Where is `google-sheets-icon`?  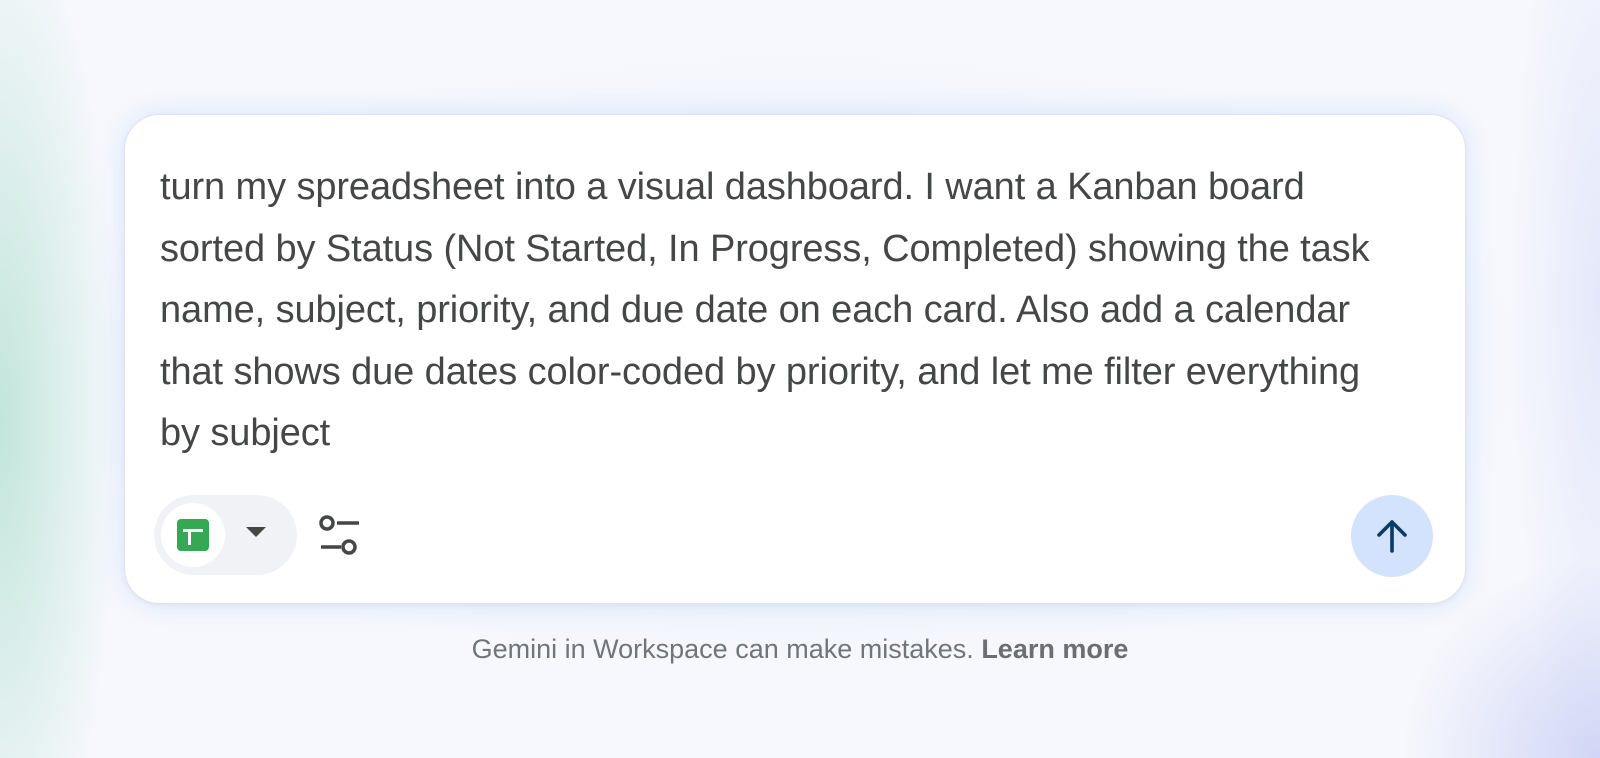
google-sheets-icon is located at coordinates (193, 535).